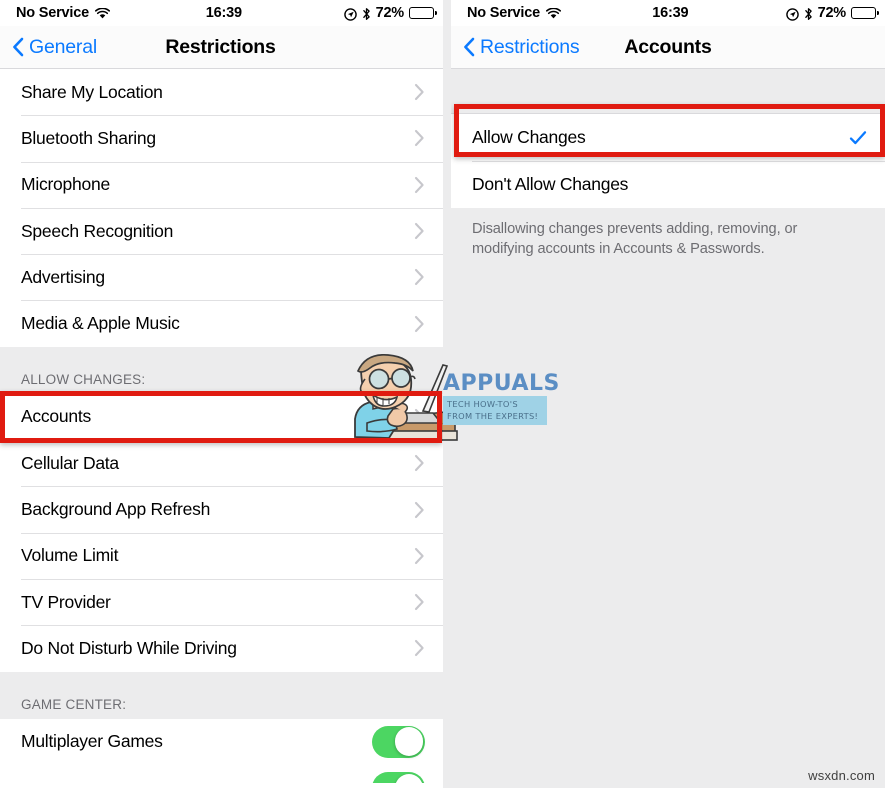  I want to click on list-item, so click(221, 773).